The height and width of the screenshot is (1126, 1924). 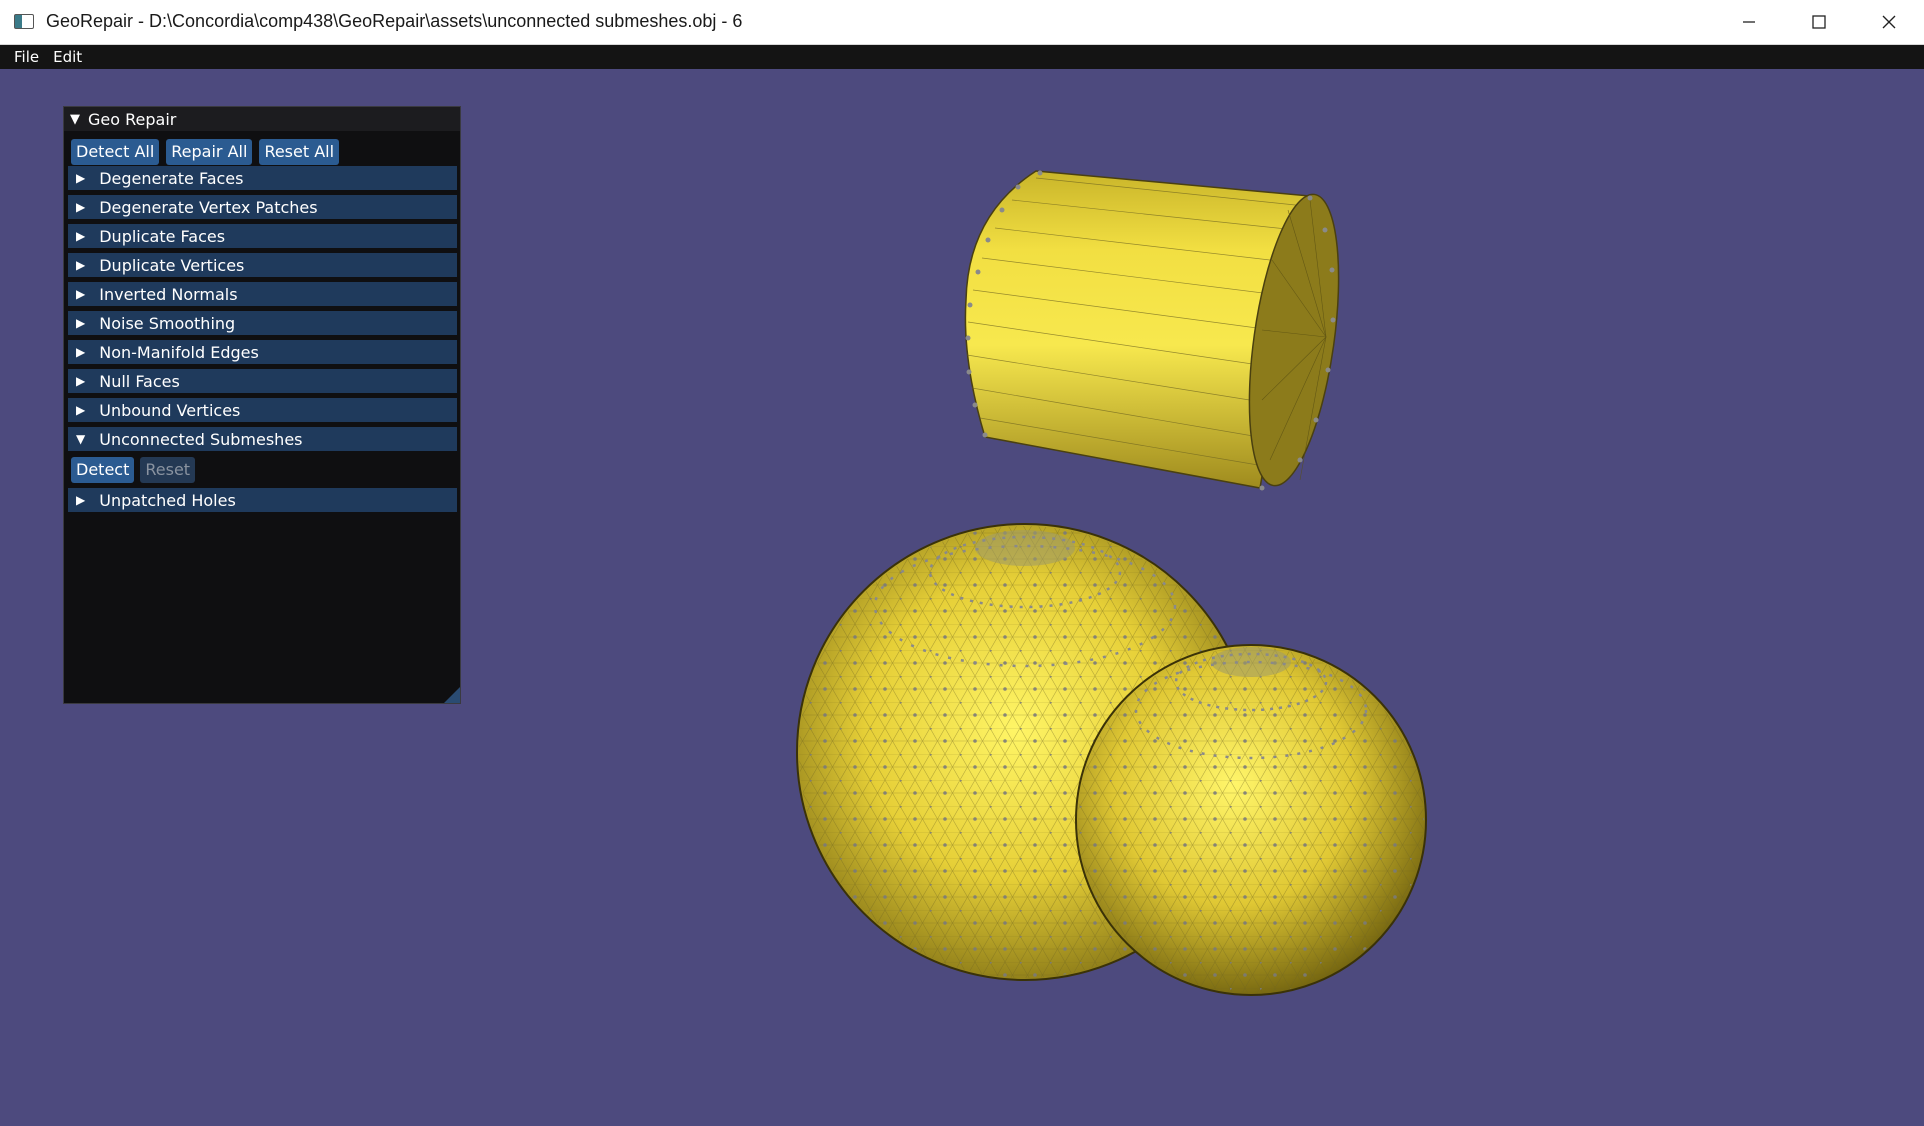 I want to click on minimize-icon, so click(x=1749, y=22).